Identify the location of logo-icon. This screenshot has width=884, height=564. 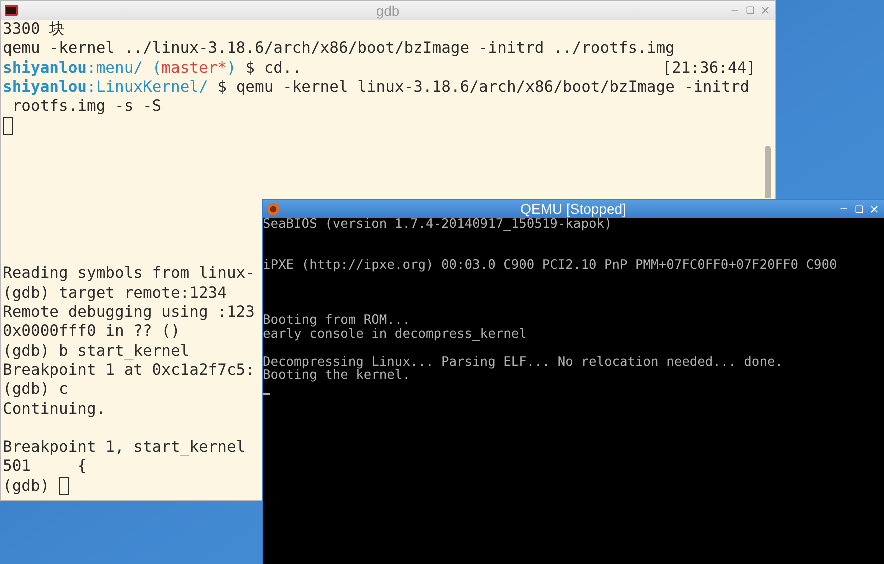
(273, 209).